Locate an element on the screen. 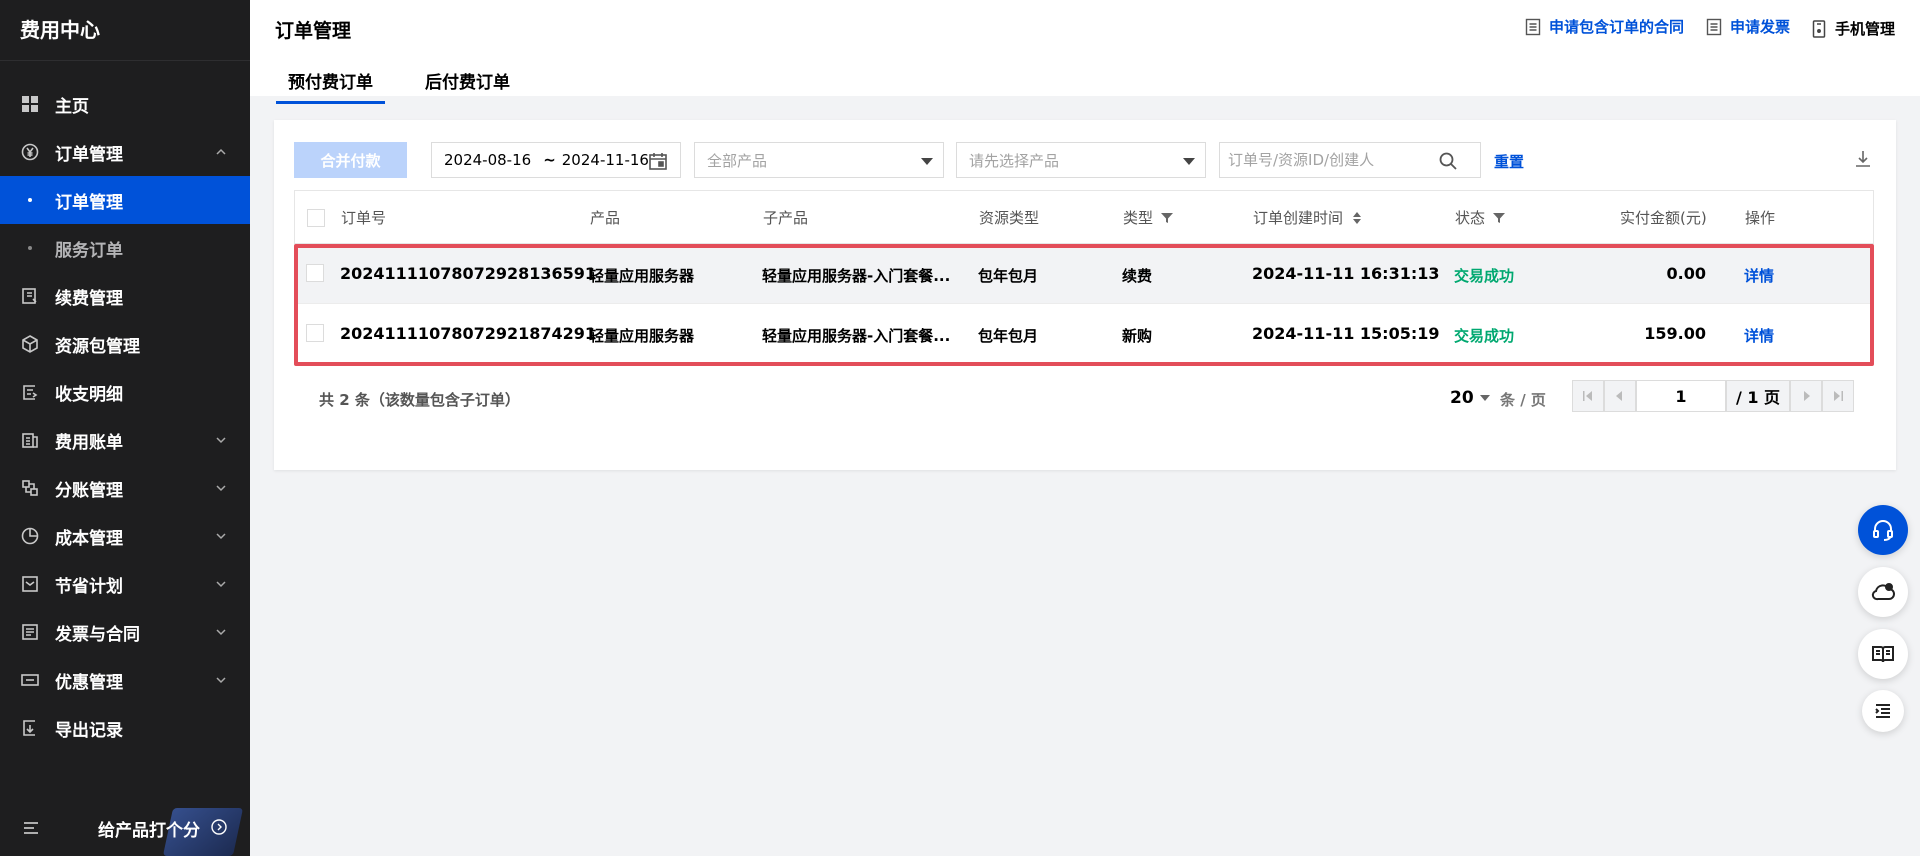 The image size is (1920, 856). sidebar-item-label: 优惠管理 is located at coordinates (89, 682).